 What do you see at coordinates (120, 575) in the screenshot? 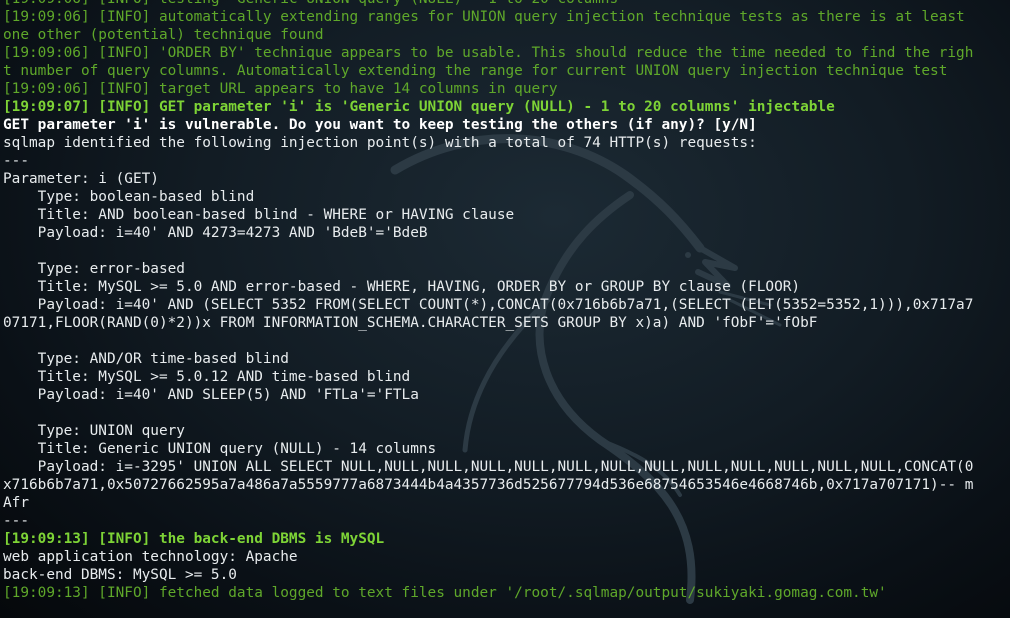
I see `terminal-line: back-end DBMS: MySQL >= 5.0` at bounding box center [120, 575].